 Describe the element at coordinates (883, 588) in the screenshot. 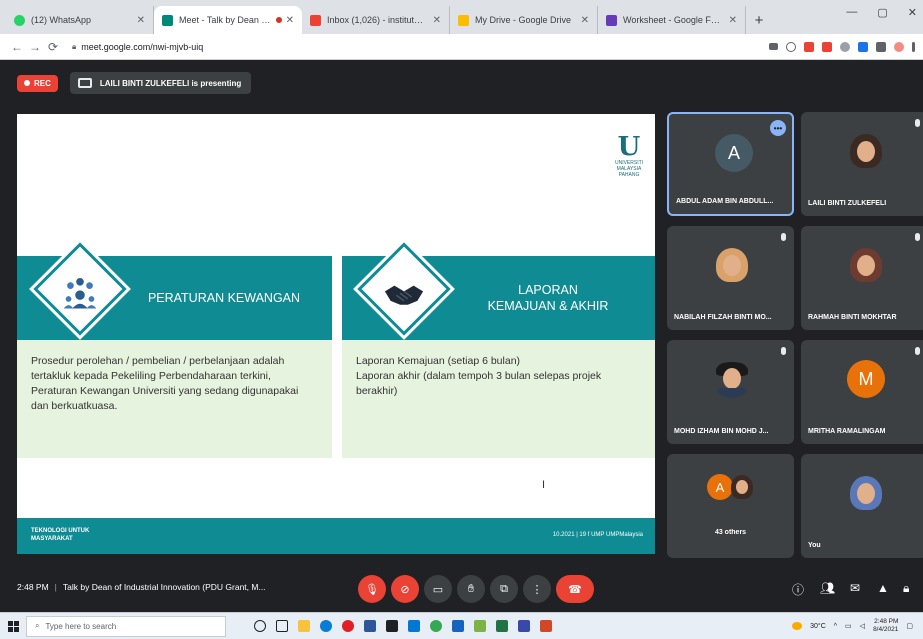

I see `activities-icon: ▲` at that location.